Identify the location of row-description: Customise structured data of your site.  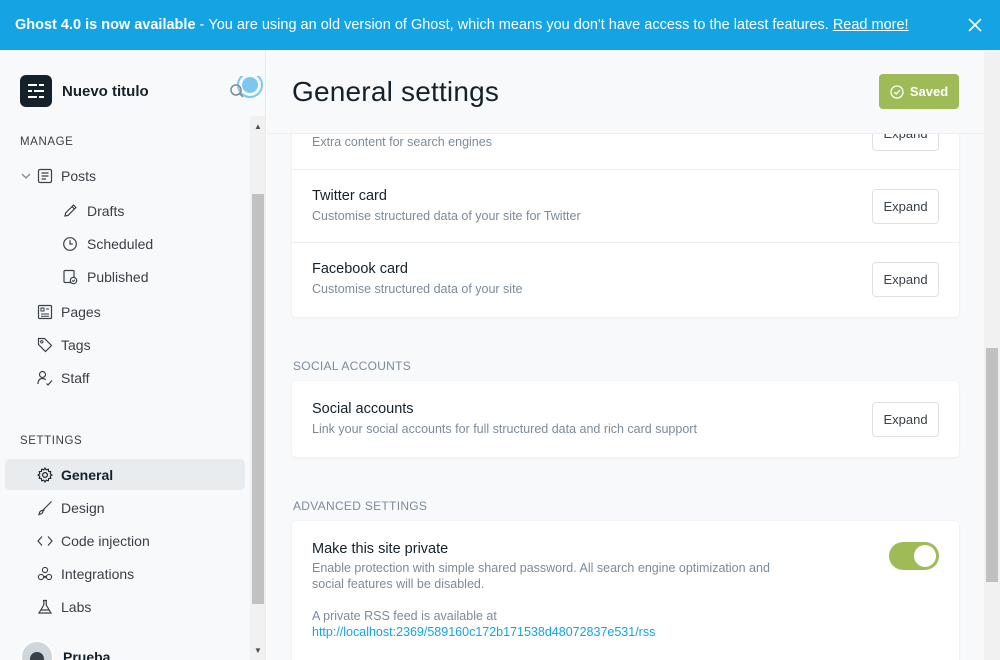
(417, 289).